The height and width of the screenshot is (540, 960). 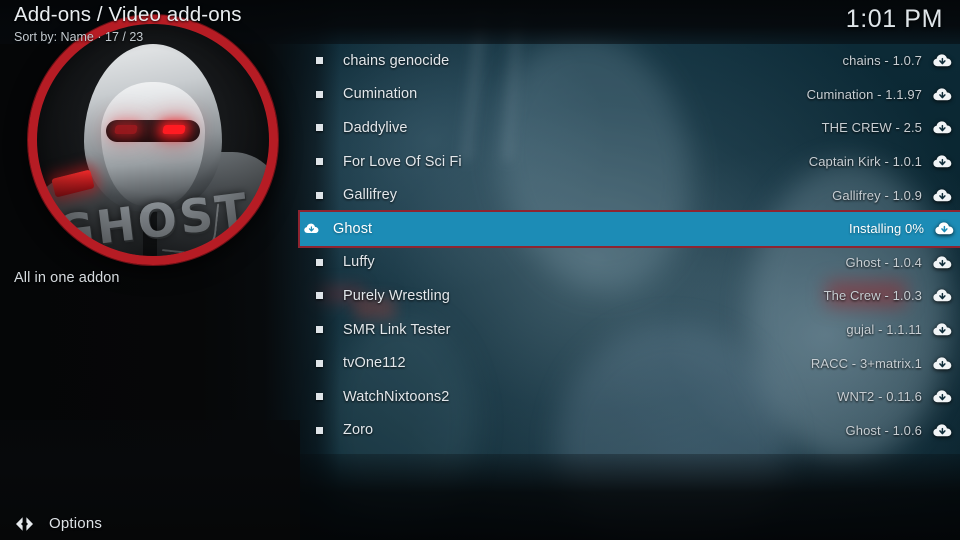 What do you see at coordinates (396, 295) in the screenshot?
I see `addon-name: Purely Wrestling` at bounding box center [396, 295].